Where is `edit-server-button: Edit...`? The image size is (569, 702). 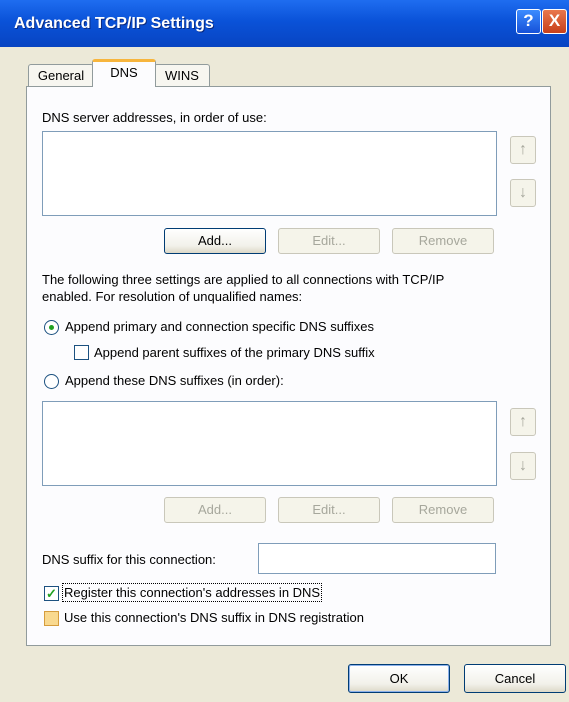 edit-server-button: Edit... is located at coordinates (329, 241).